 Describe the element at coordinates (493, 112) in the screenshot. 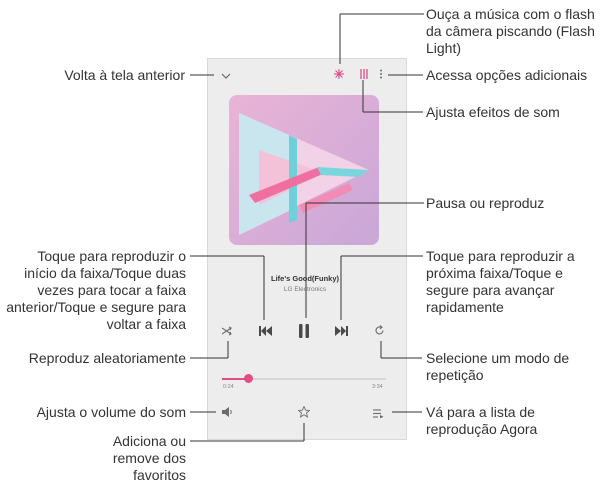

I see `callout-sound-effects: Ajusta efeitos de som` at that location.